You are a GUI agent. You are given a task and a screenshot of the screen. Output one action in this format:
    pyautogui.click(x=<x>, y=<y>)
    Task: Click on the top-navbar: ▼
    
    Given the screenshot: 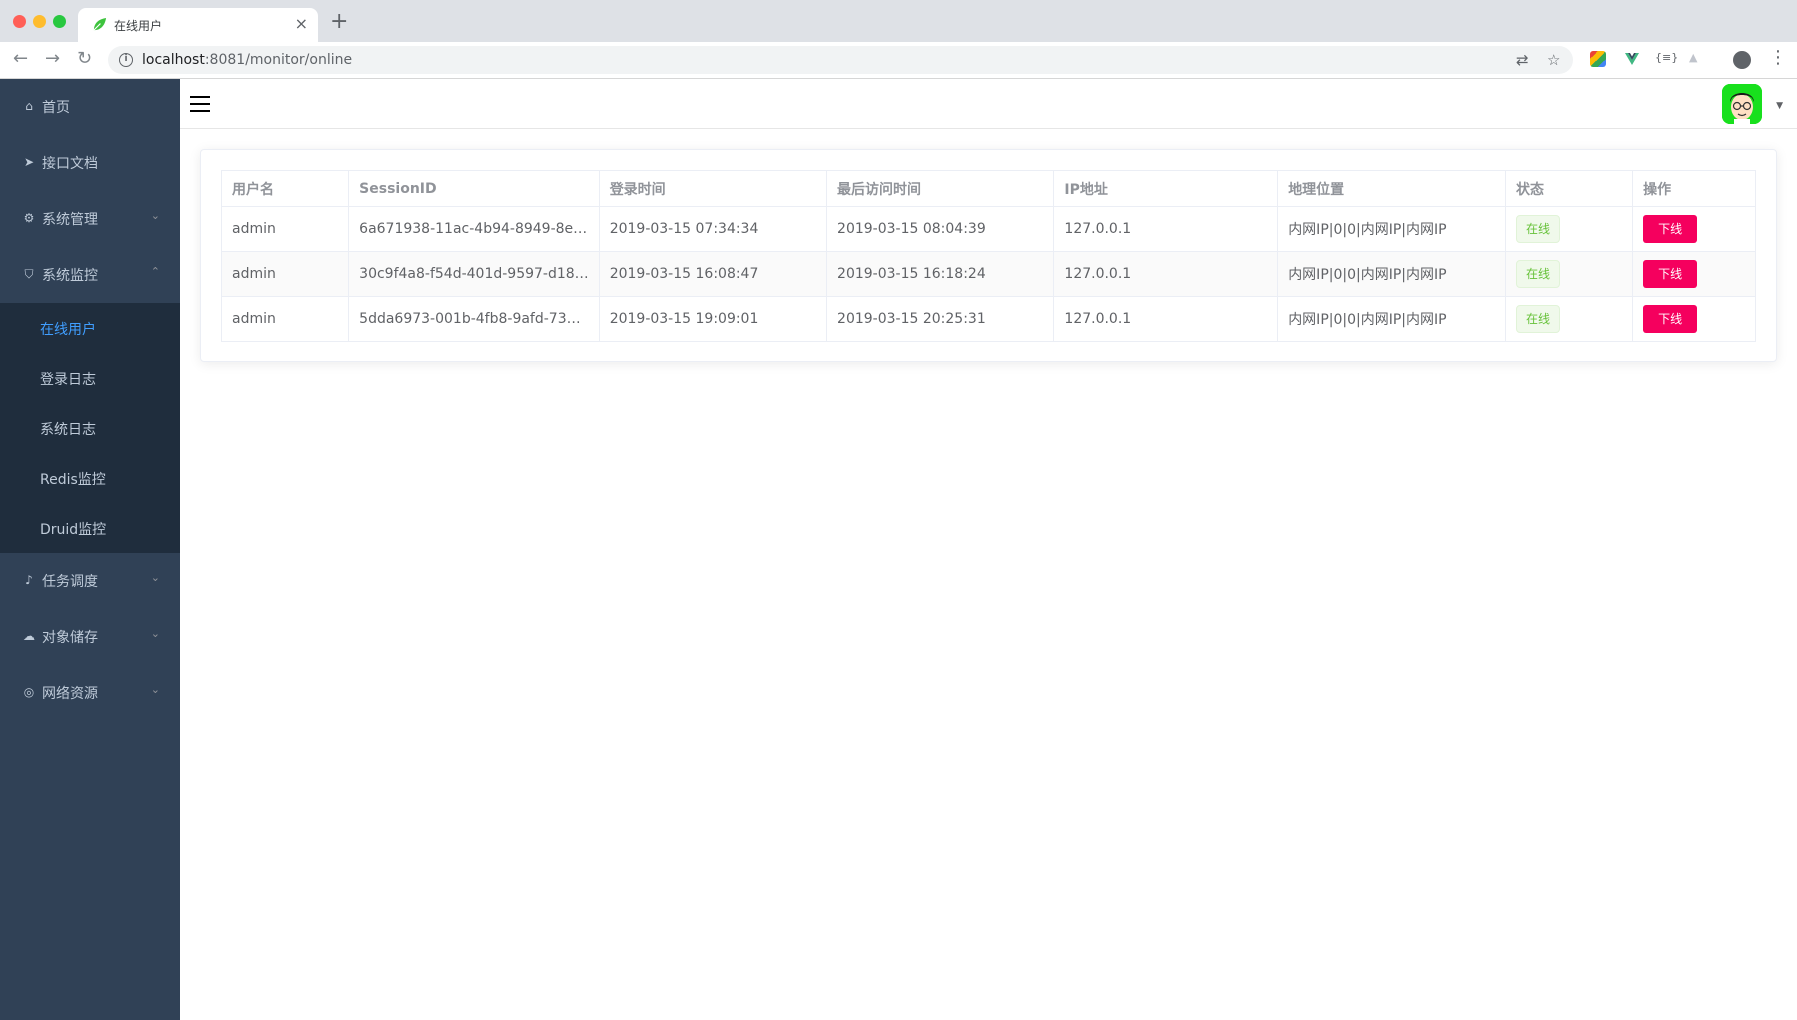 What is the action you would take?
    pyautogui.click(x=988, y=104)
    